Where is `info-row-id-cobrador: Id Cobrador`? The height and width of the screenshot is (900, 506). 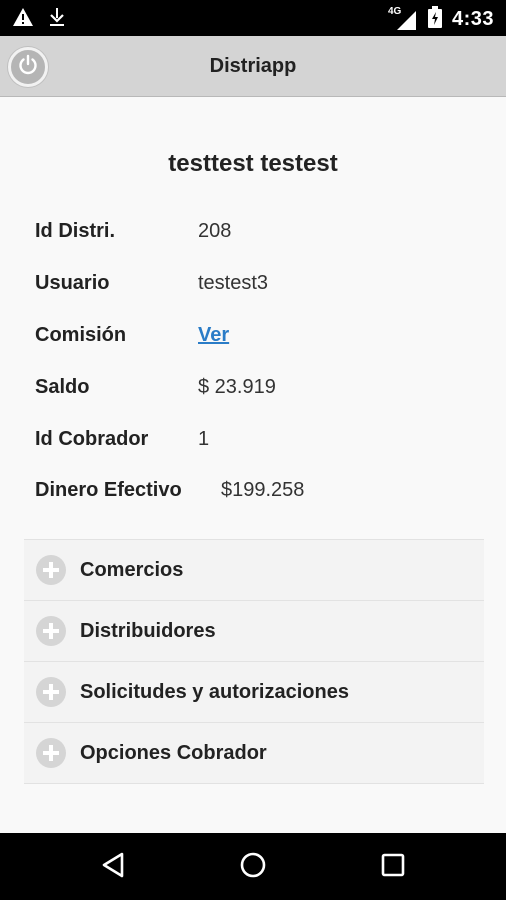
info-row-id-cobrador: Id Cobrador is located at coordinates (91, 439).